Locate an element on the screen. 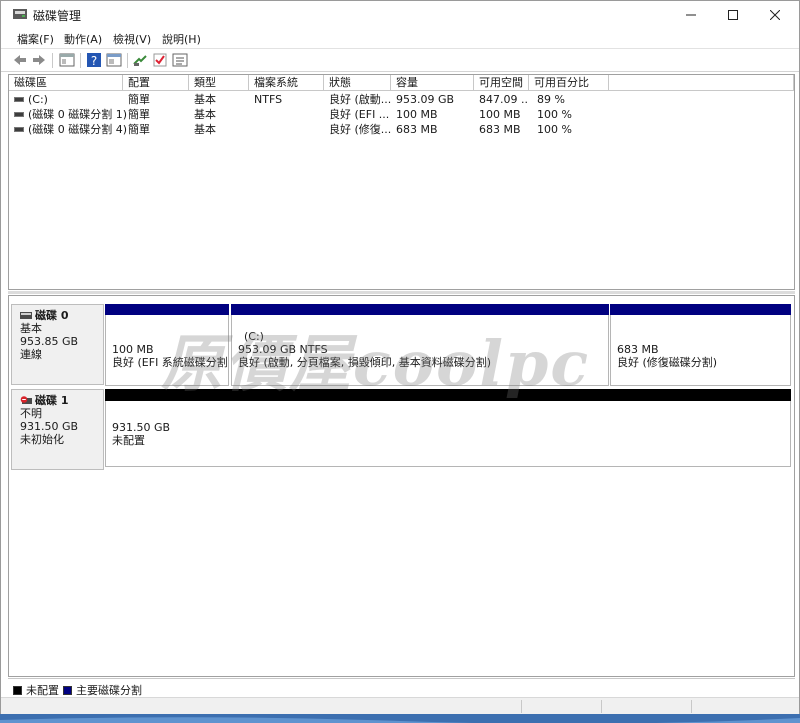  desktop-background is located at coordinates (400, 718).